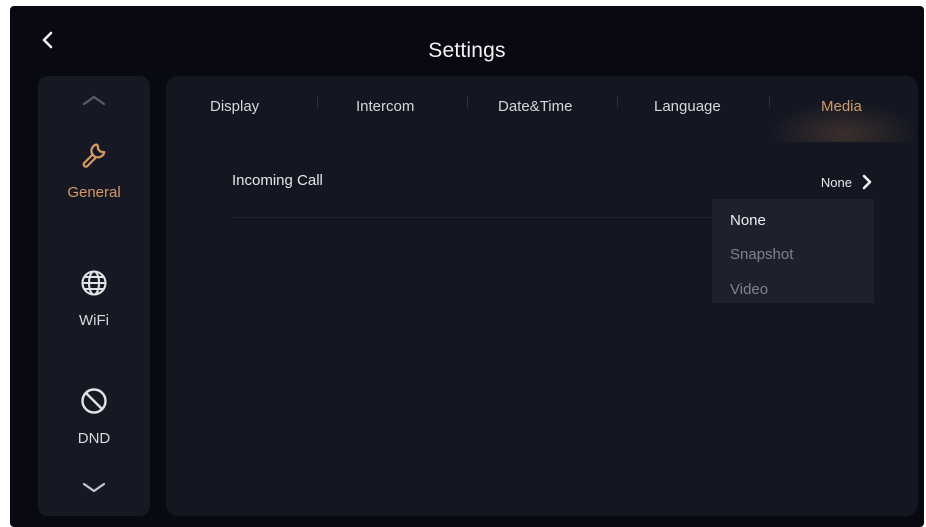 The height and width of the screenshot is (527, 926). What do you see at coordinates (94, 283) in the screenshot?
I see `globe-icon` at bounding box center [94, 283].